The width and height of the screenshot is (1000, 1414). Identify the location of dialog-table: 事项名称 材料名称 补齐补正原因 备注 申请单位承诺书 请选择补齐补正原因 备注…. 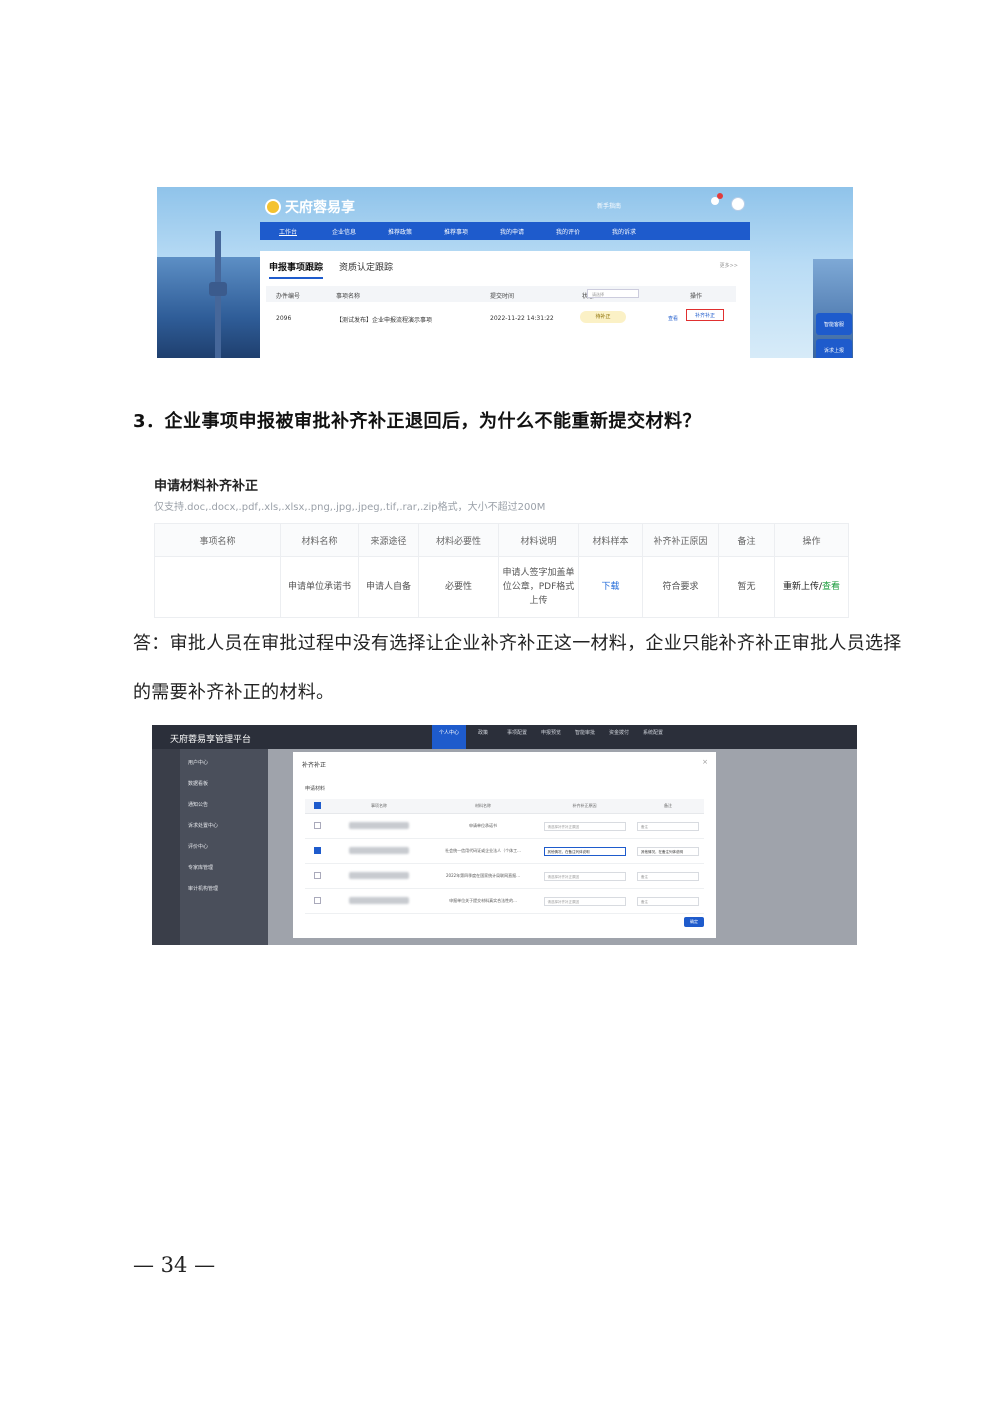
(504, 856).